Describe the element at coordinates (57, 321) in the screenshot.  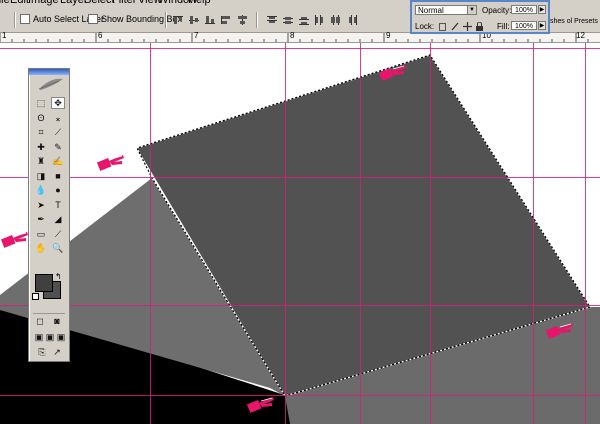
I see `quick-mask-icon: ◙` at that location.